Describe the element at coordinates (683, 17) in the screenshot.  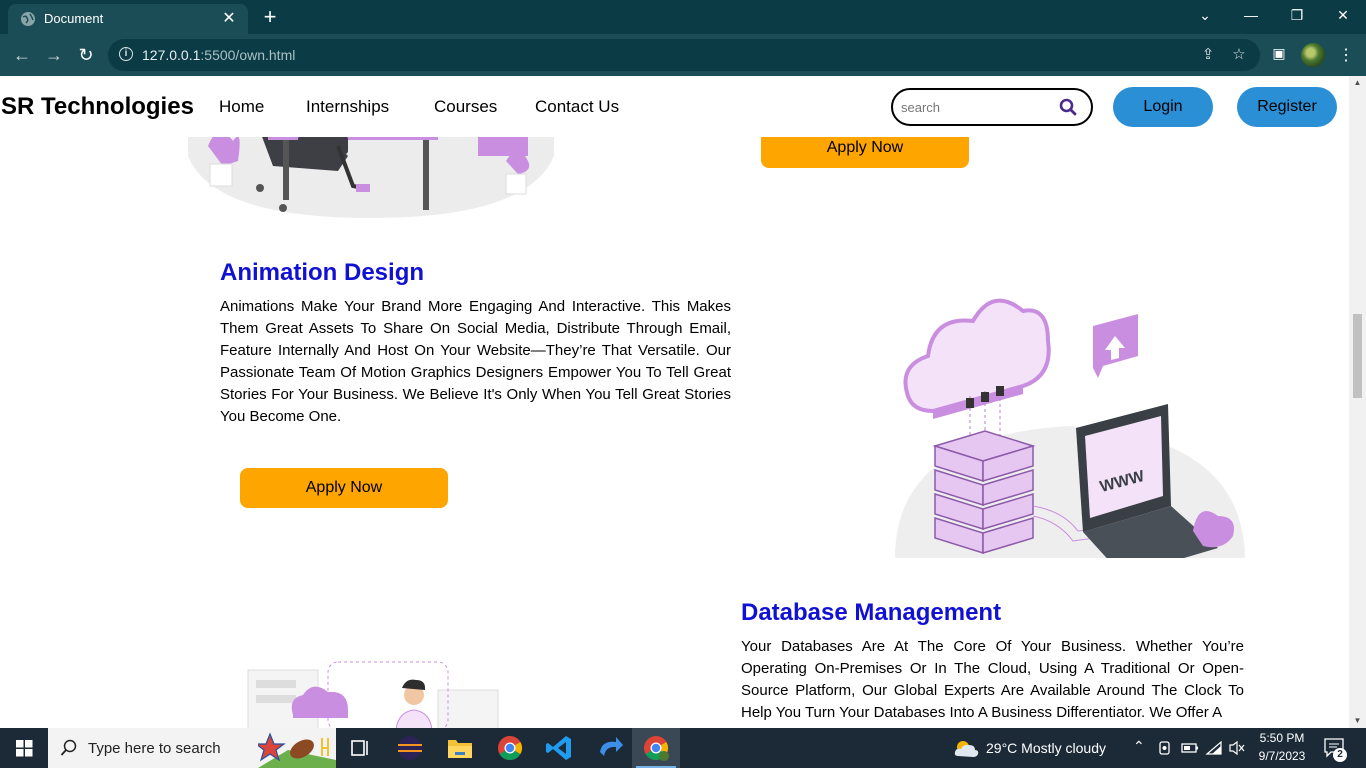
I see `browser-tab-bar: Document ✕ + ⌄ — ❐ ✕` at that location.